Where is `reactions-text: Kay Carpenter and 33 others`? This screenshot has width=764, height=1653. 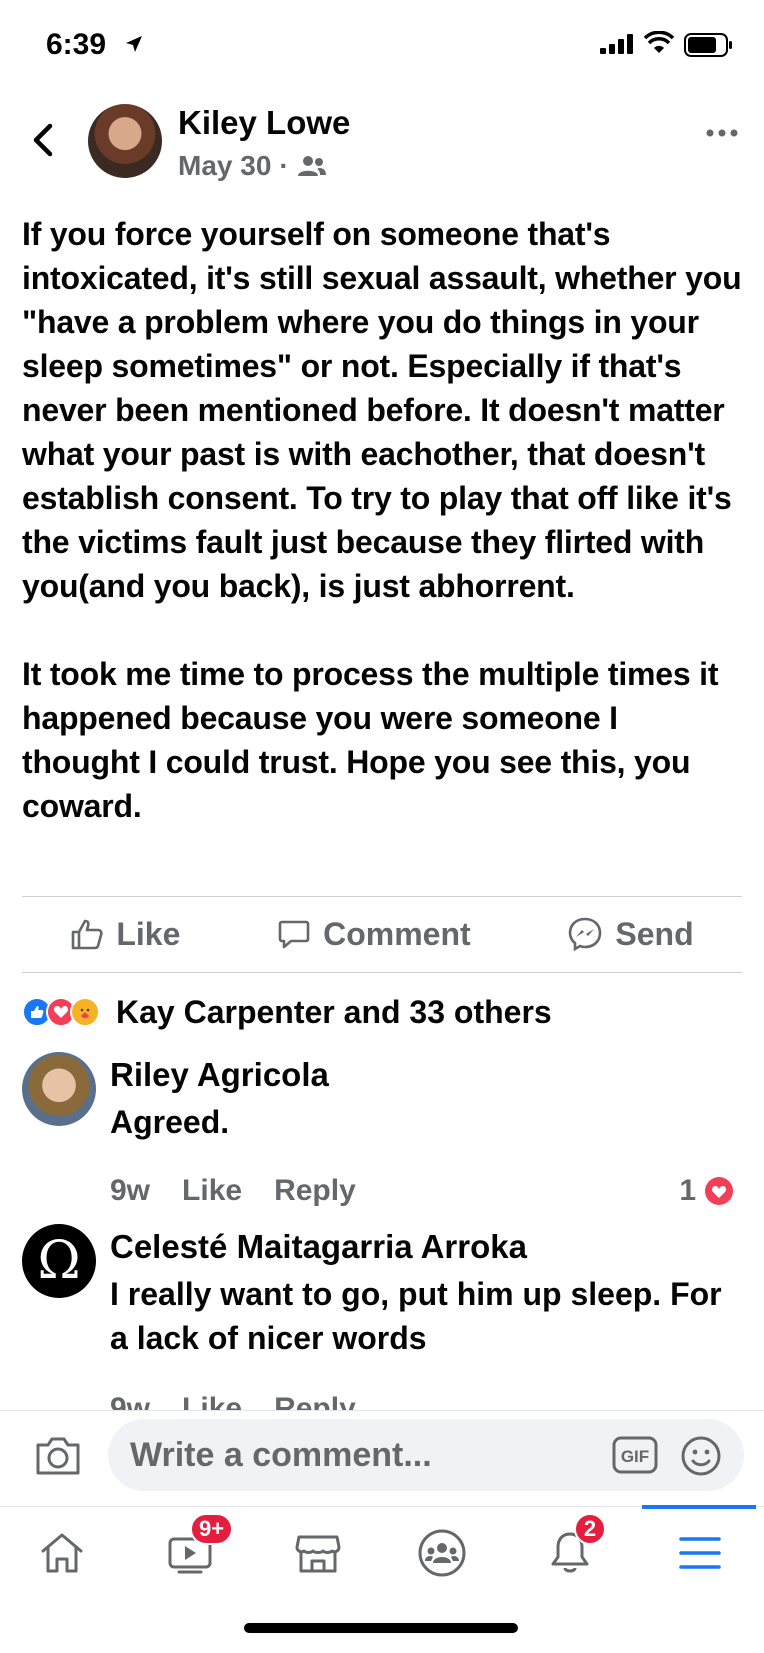 reactions-text: Kay Carpenter and 33 others is located at coordinates (334, 1011).